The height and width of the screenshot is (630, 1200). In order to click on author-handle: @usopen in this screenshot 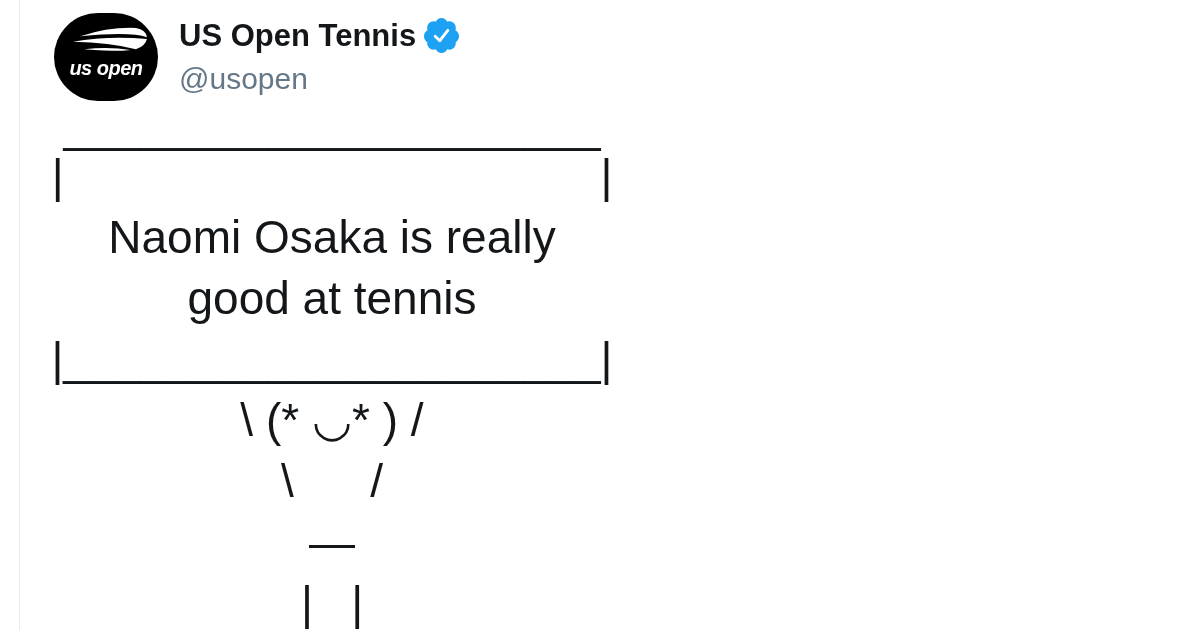, I will do `click(243, 79)`.